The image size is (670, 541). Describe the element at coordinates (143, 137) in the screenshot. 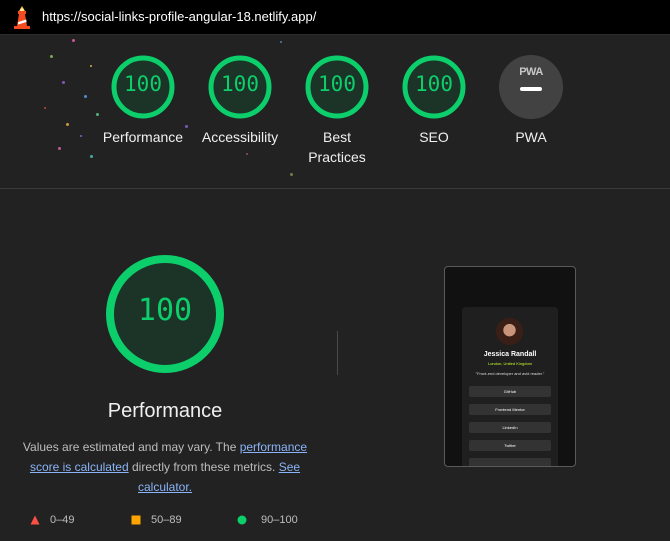

I see `gauge-label: Performance` at that location.